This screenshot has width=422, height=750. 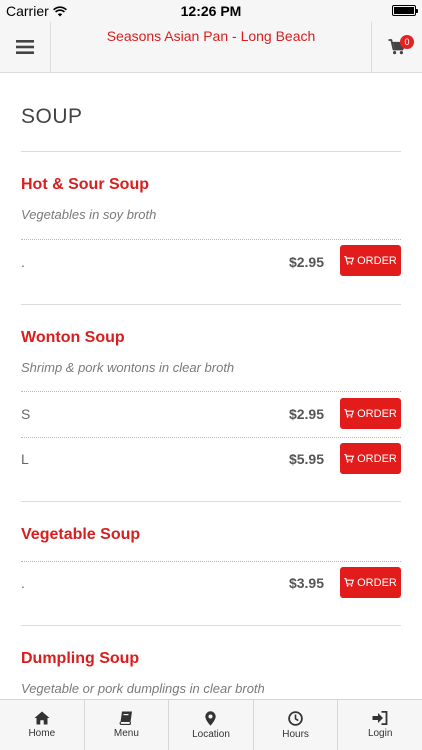 What do you see at coordinates (396, 47) in the screenshot?
I see `cart-button: 0` at bounding box center [396, 47].